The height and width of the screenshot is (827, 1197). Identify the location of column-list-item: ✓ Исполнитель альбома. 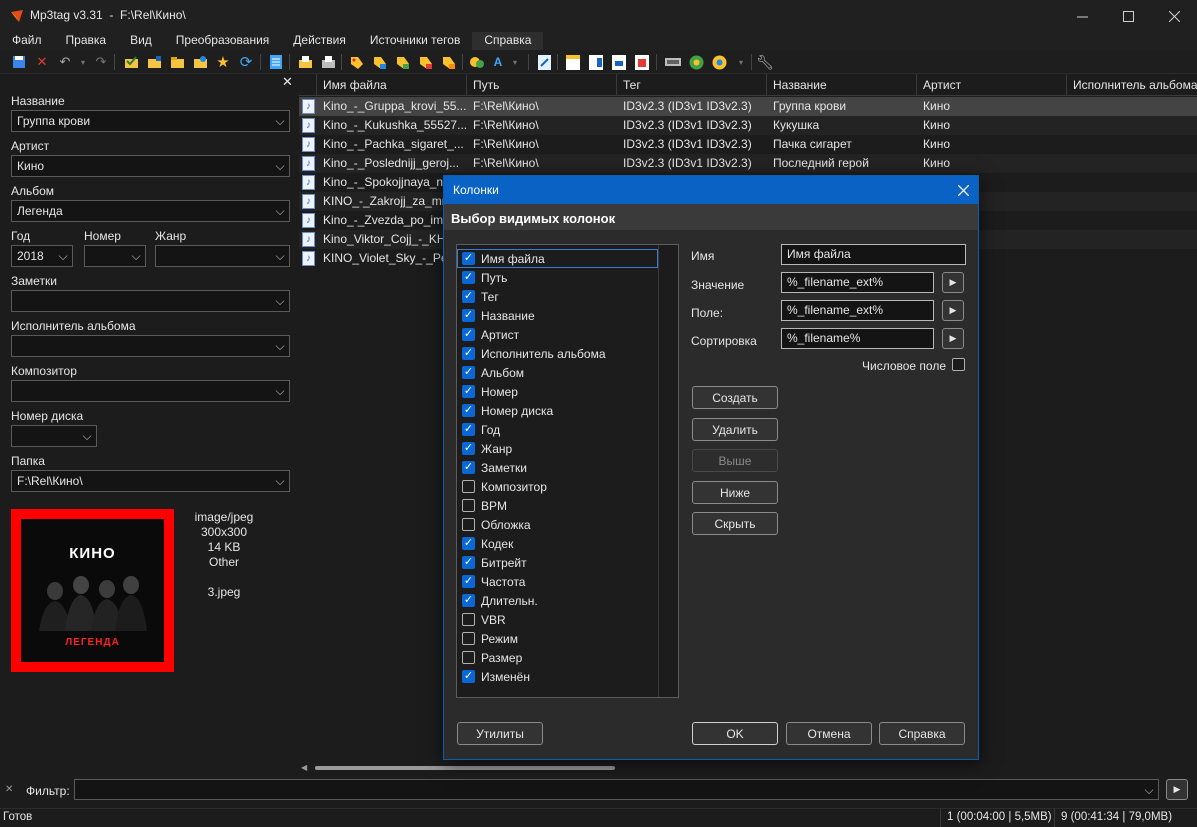
(557, 353).